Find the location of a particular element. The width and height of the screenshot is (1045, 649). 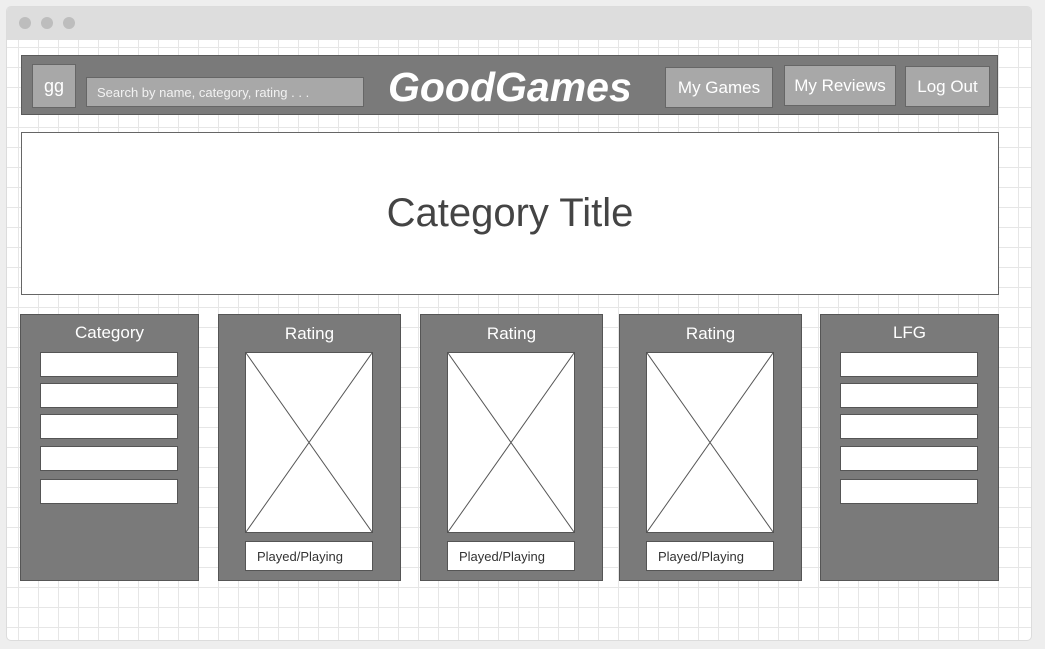

category-panel: Category is located at coordinates (109, 447).